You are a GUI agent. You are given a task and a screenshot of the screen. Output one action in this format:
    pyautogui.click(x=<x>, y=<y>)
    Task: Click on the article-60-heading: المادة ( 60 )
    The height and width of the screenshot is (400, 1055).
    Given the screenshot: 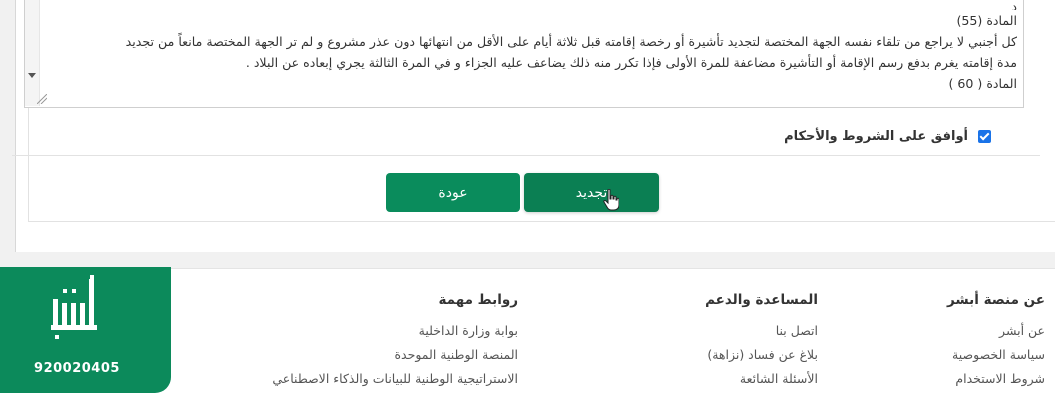 What is the action you would take?
    pyautogui.click(x=982, y=83)
    